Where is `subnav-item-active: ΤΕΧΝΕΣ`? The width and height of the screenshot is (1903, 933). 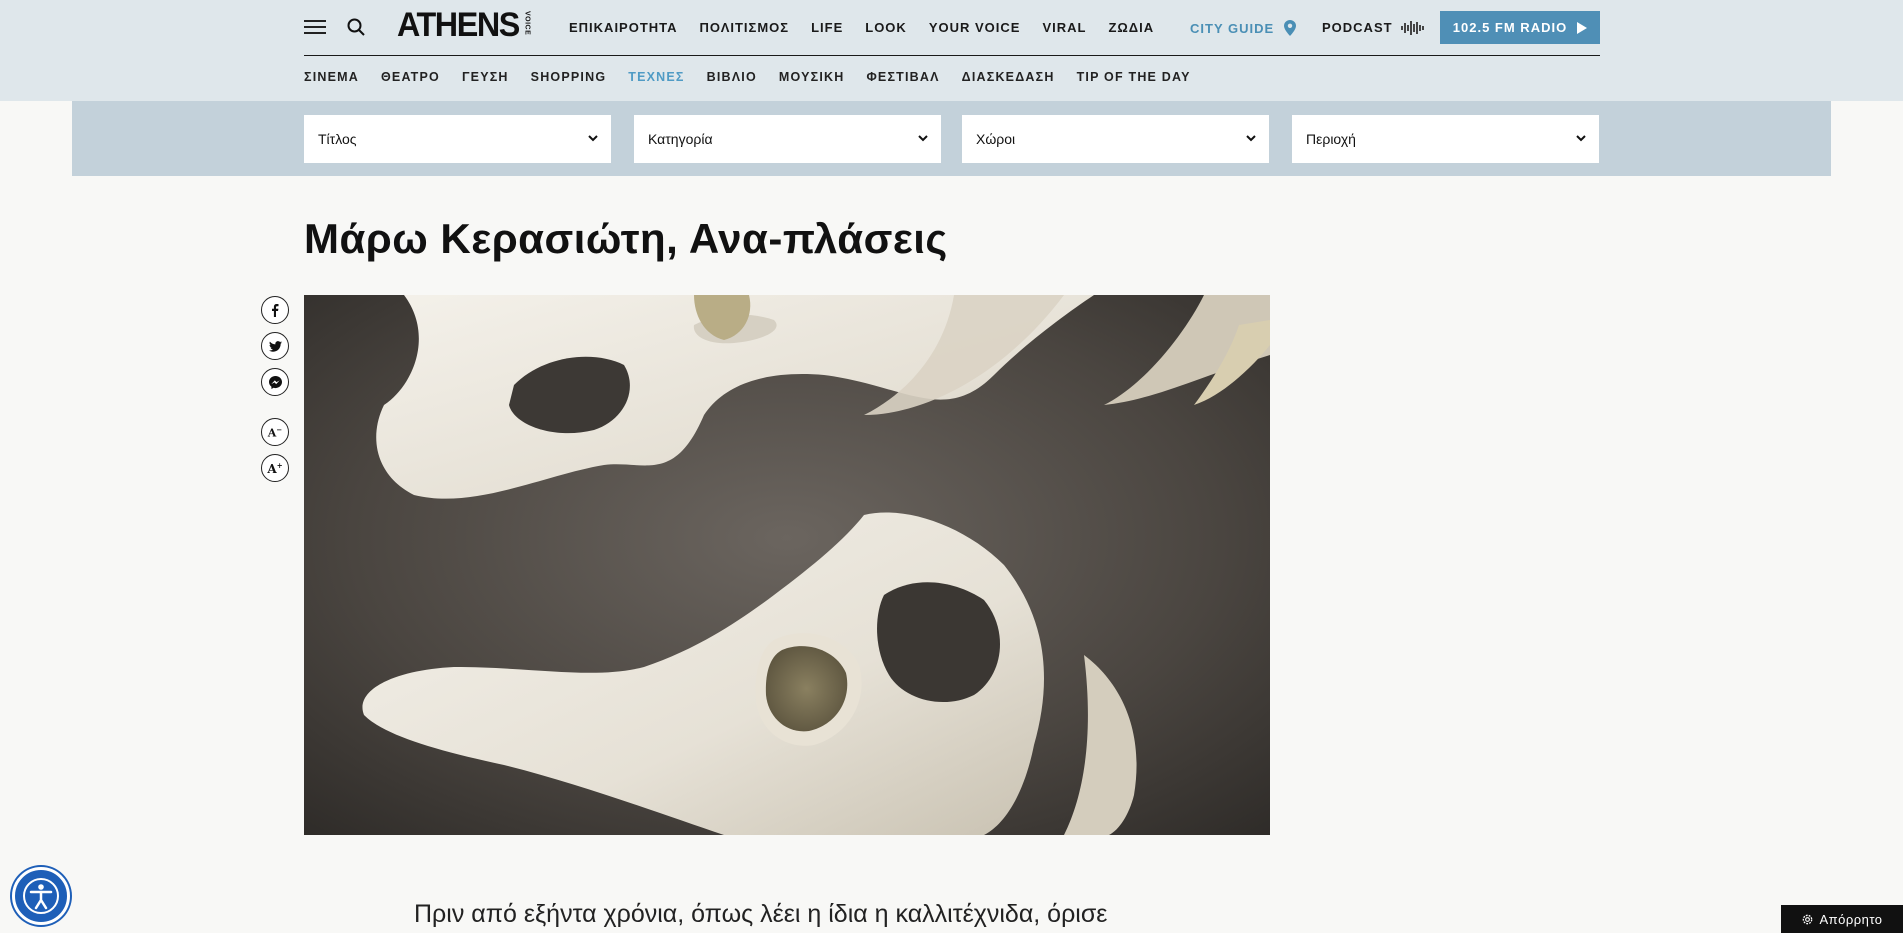 subnav-item-active: ΤΕΧΝΕΣ is located at coordinates (656, 77).